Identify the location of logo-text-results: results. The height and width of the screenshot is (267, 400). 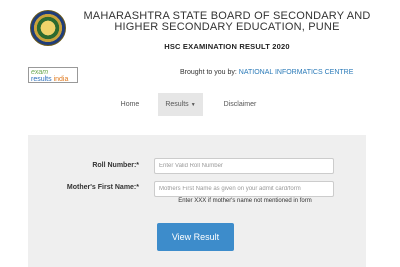
(41, 79).